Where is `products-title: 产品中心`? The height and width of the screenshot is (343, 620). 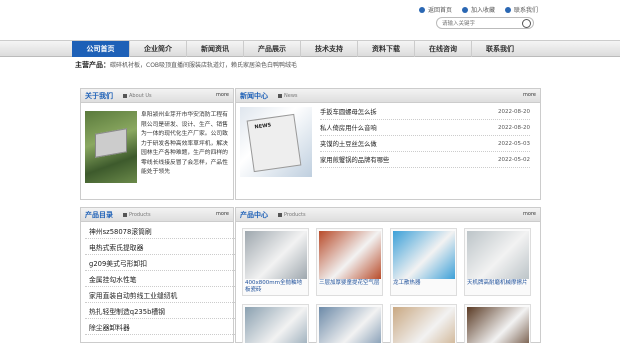
products-title: 产品中心 is located at coordinates (254, 215).